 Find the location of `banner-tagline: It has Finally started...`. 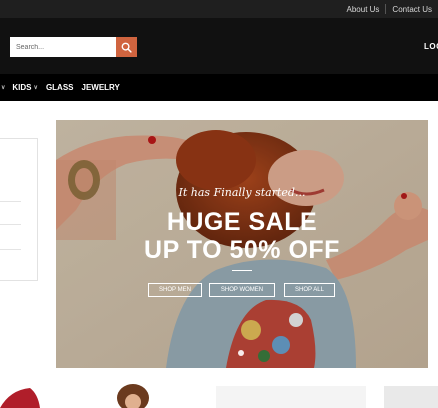

banner-tagline: It has Finally started... is located at coordinates (242, 192).